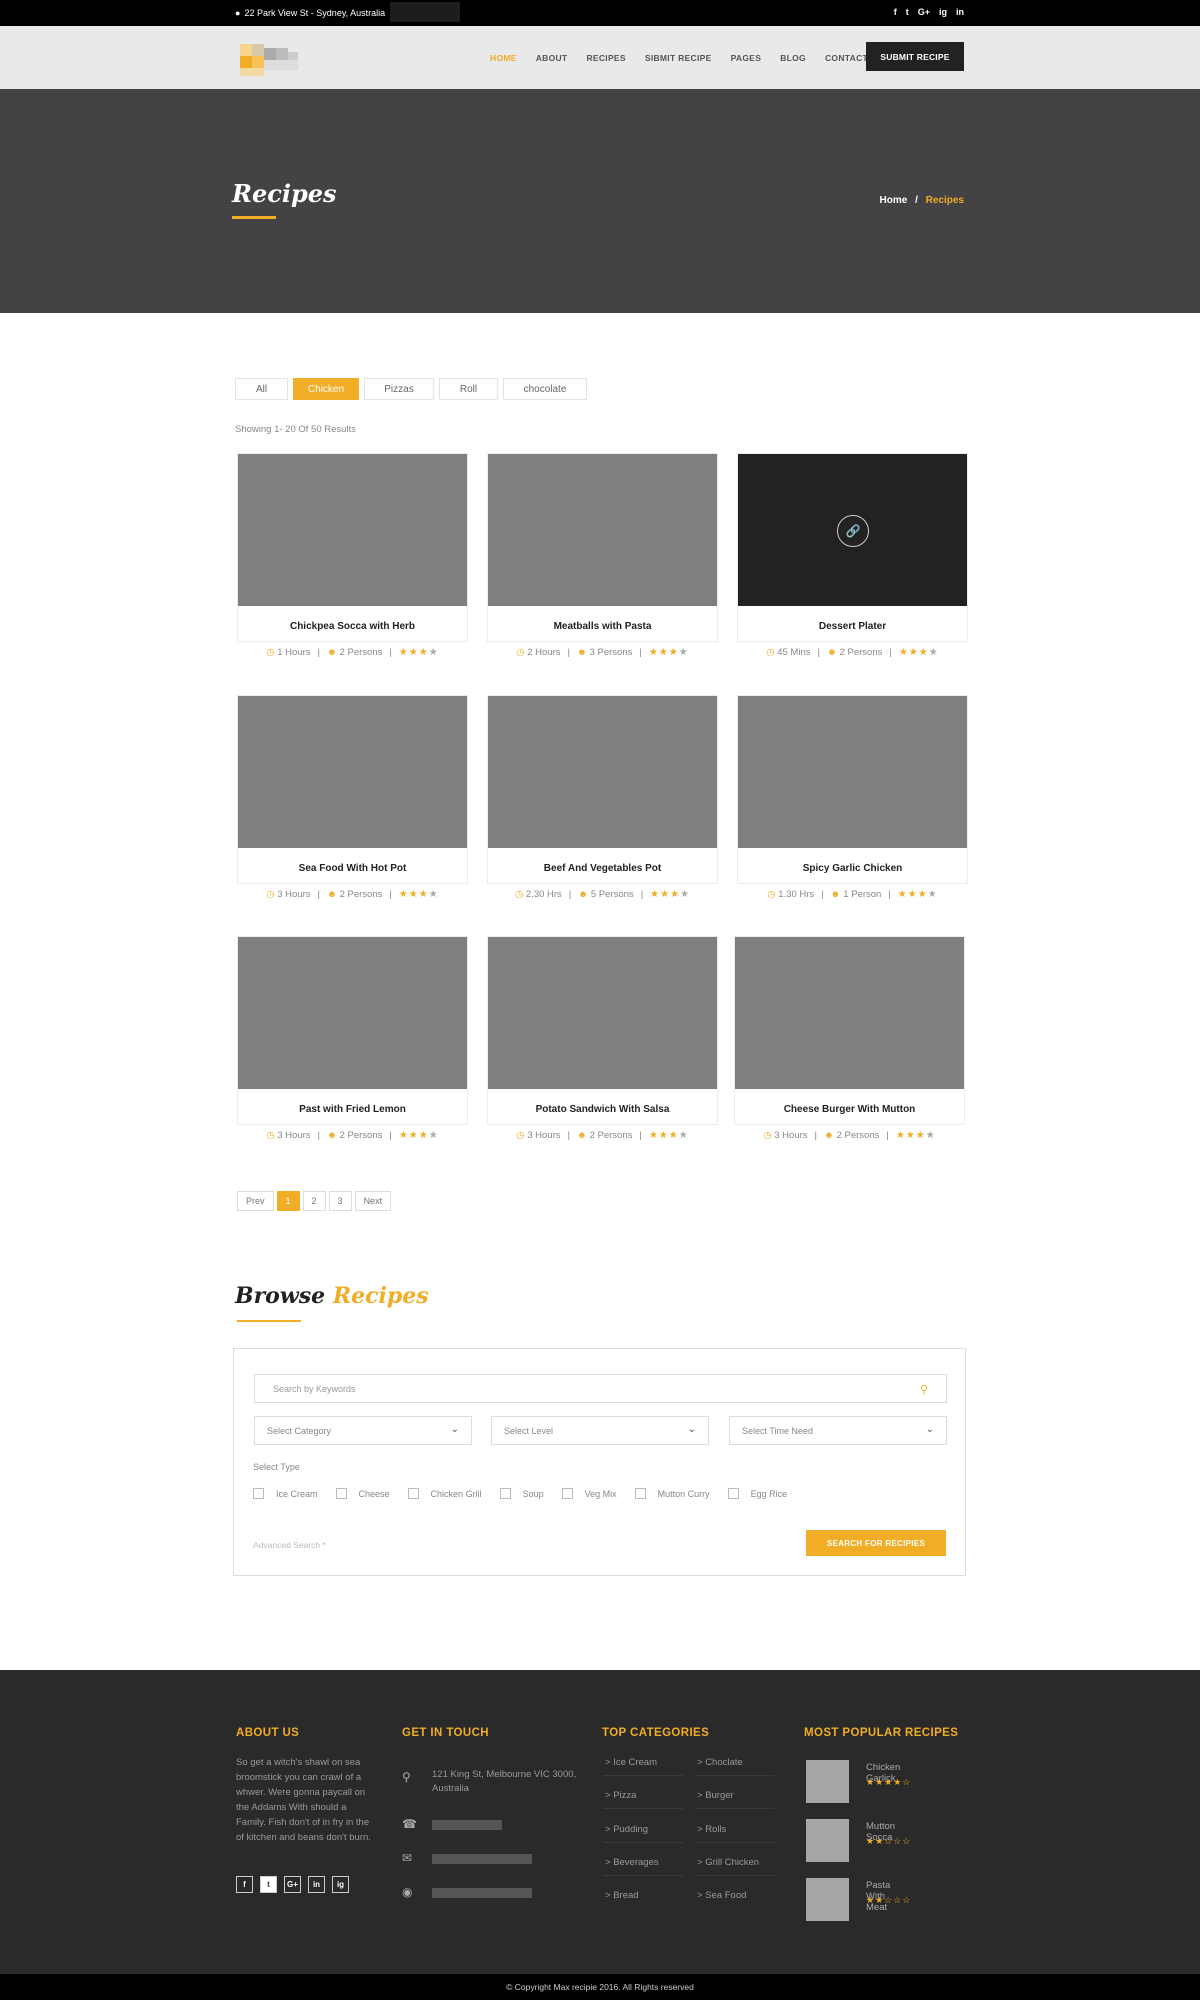 This screenshot has height=2000, width=1200. What do you see at coordinates (683, 1493) in the screenshot?
I see `type-label-mutton-curry: Mutton Curry` at bounding box center [683, 1493].